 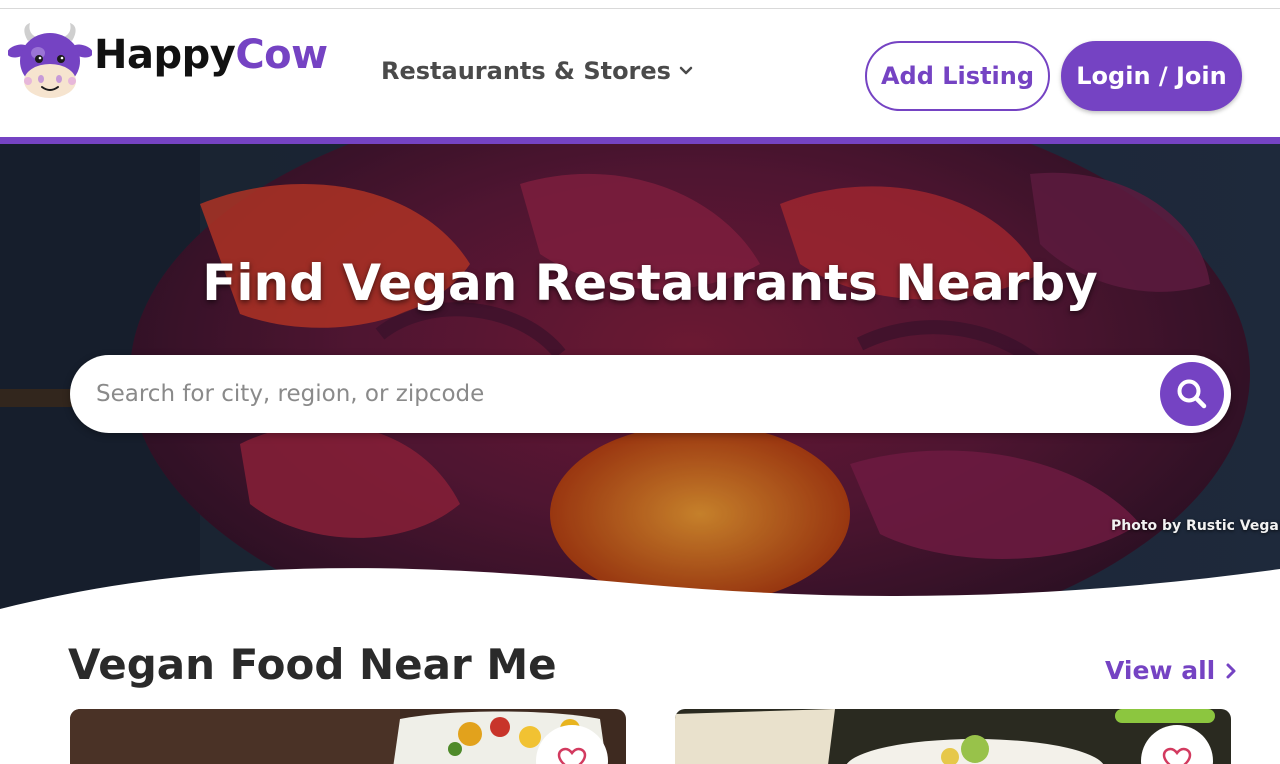 I want to click on section-title: Vegan Food Near Me, so click(x=312, y=664).